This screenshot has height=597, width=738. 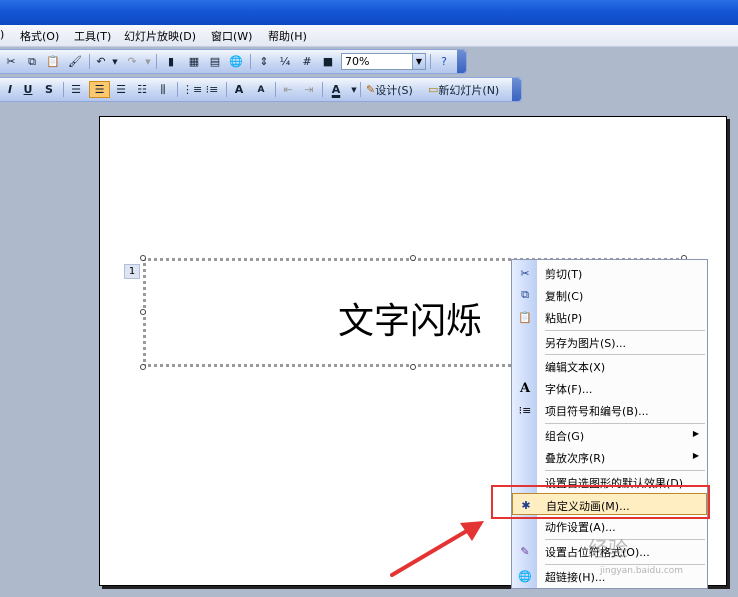 I want to click on watermark-text: 经验, so click(x=608, y=549).